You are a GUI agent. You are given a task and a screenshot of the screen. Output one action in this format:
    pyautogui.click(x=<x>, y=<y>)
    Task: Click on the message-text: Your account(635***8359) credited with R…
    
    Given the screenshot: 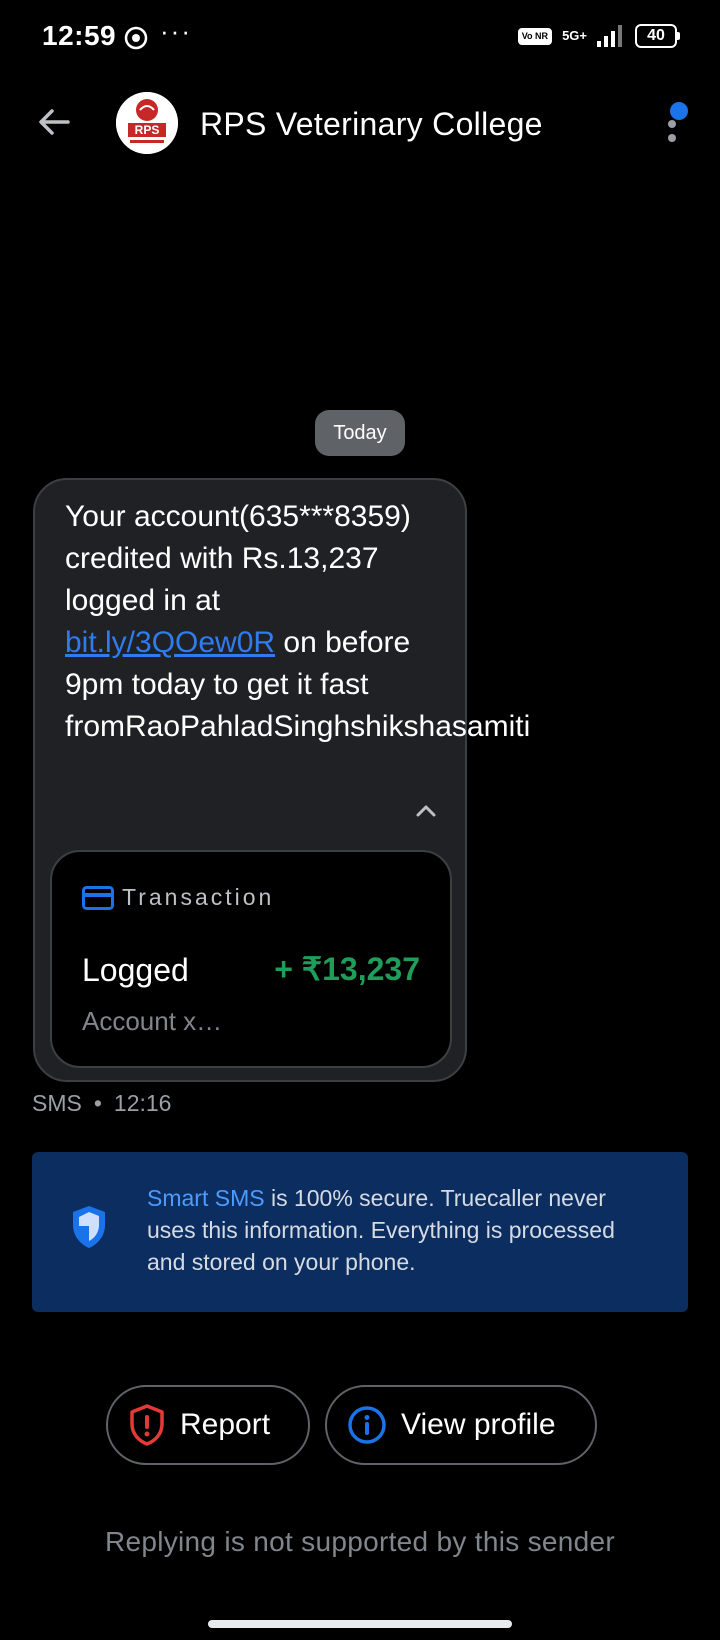 What is the action you would take?
    pyautogui.click(x=297, y=622)
    